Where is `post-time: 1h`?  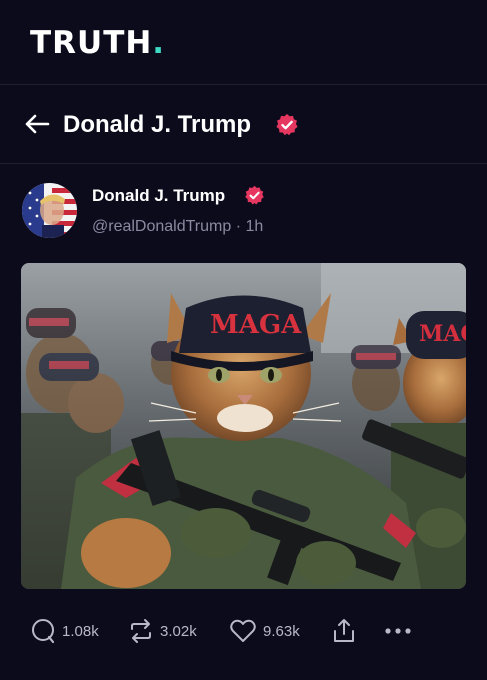
post-time: 1h is located at coordinates (255, 226).